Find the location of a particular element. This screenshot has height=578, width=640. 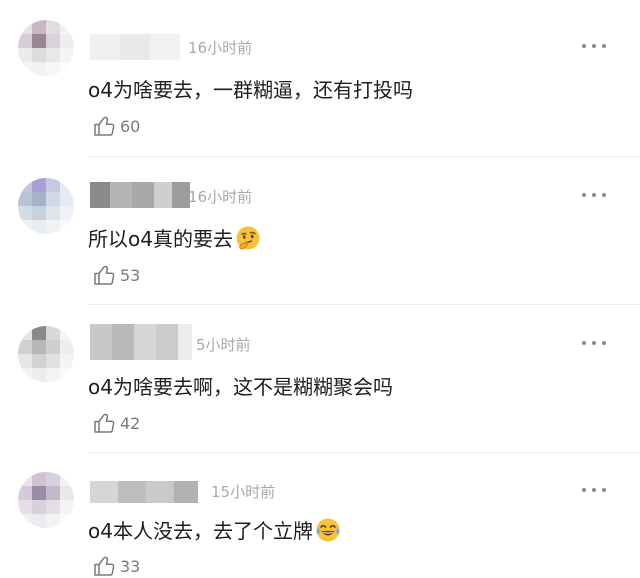

comment-text: 所以o4真的要去 is located at coordinates (174, 237).